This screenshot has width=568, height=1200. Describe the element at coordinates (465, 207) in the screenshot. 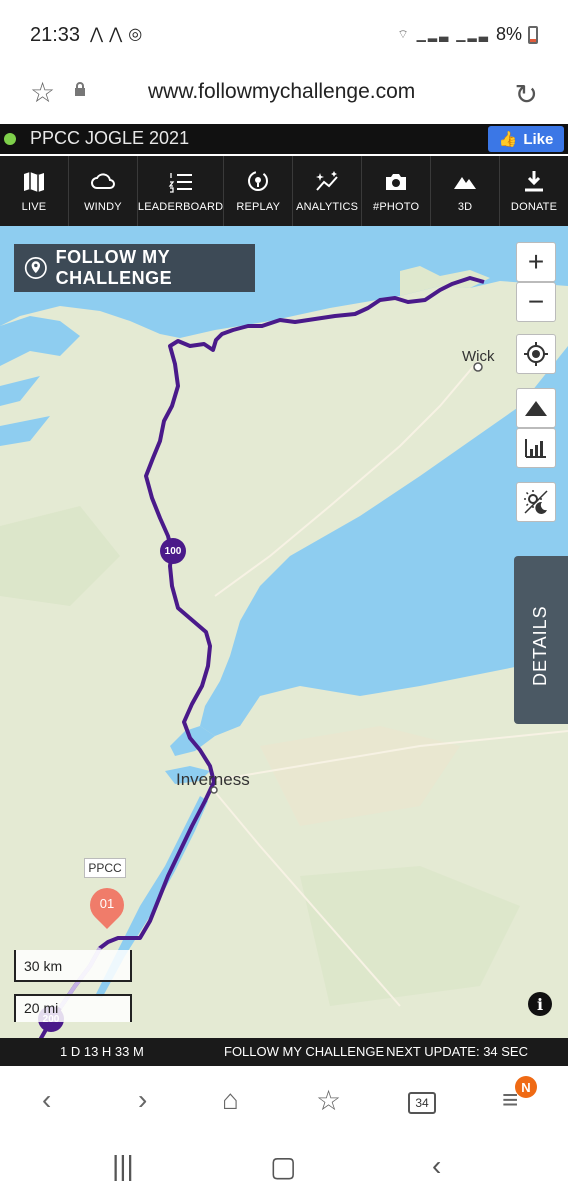

I see `tool-label: 3D` at that location.